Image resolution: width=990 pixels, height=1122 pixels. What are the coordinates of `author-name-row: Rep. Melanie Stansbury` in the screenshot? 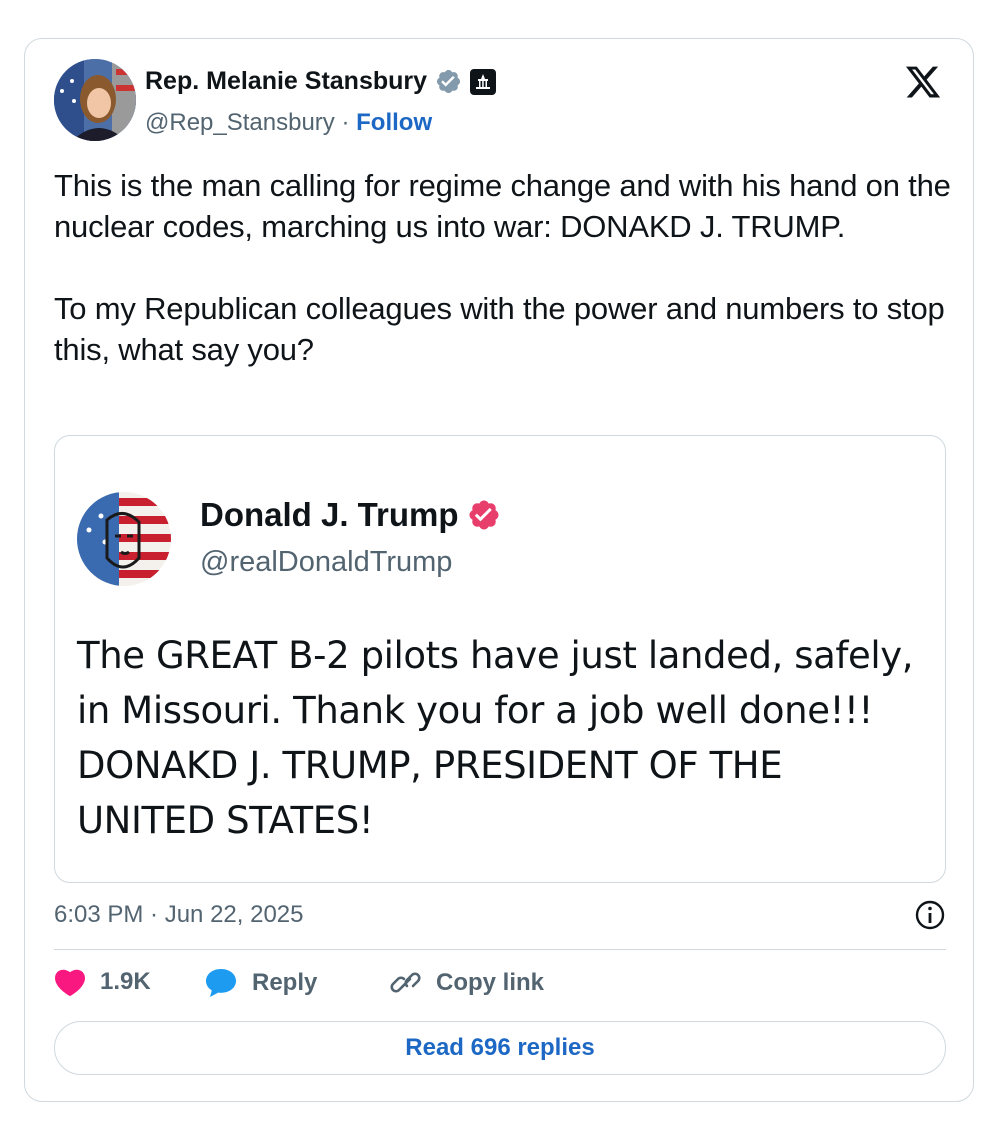 It's located at (321, 81).